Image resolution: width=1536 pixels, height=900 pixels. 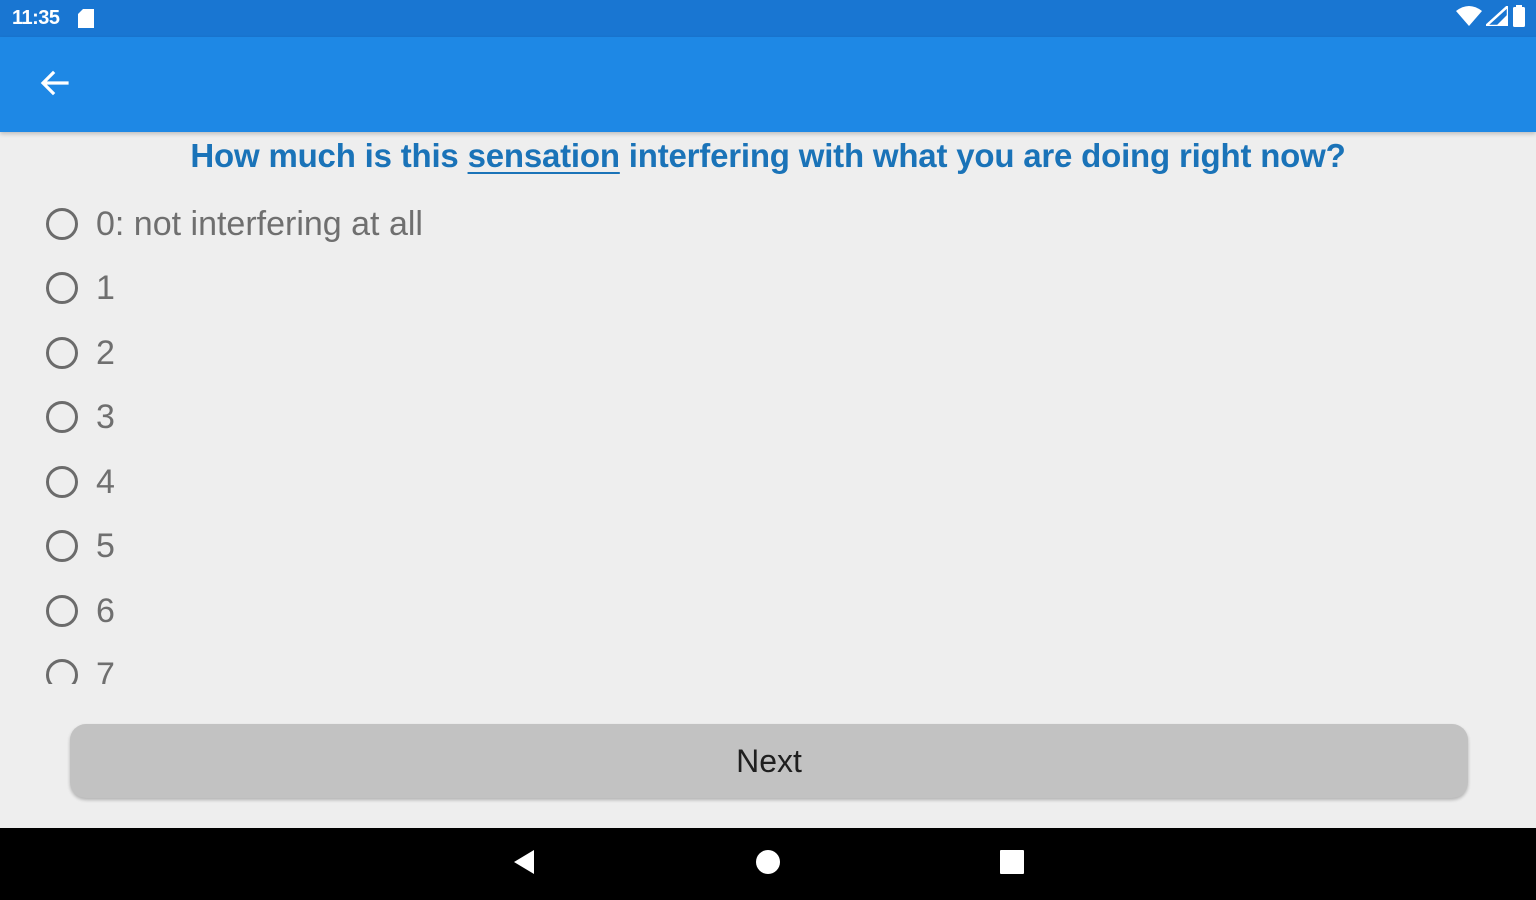 I want to click on app-bar, so click(x=768, y=84).